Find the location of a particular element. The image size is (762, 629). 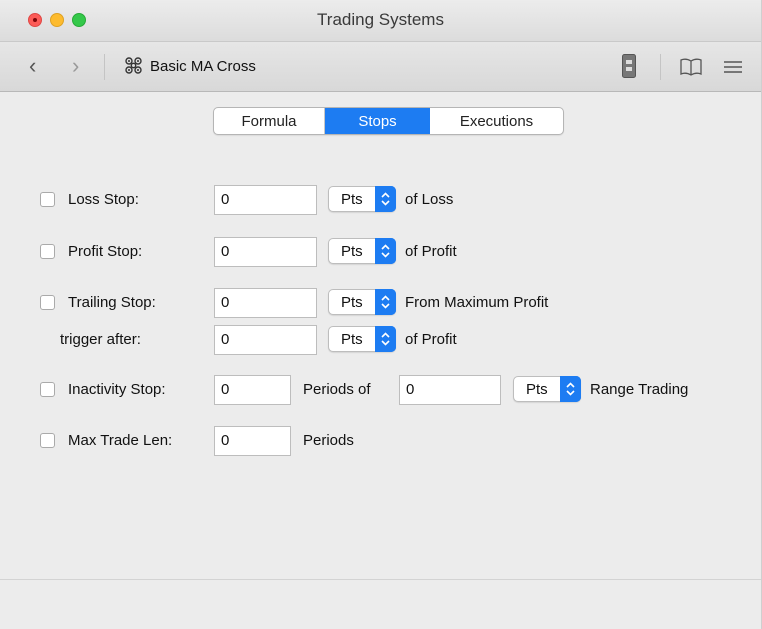

back-button: ‹ is located at coordinates (32, 66).